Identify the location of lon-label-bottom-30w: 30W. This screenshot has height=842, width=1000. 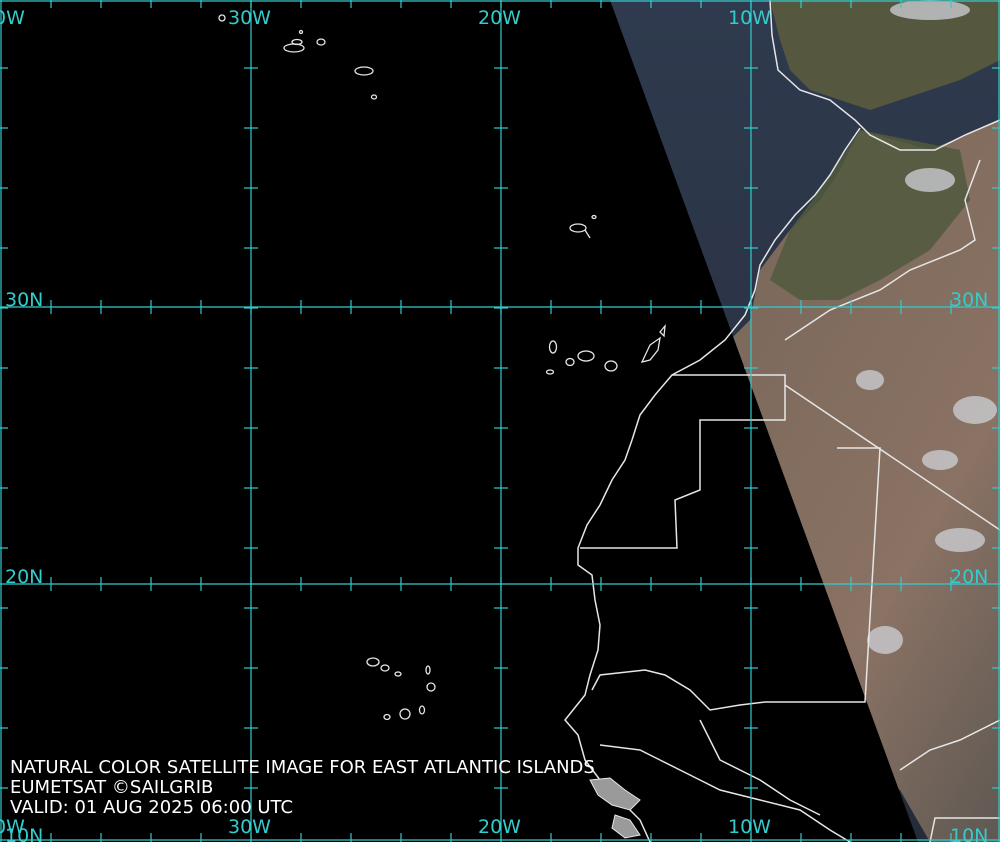
(249, 827).